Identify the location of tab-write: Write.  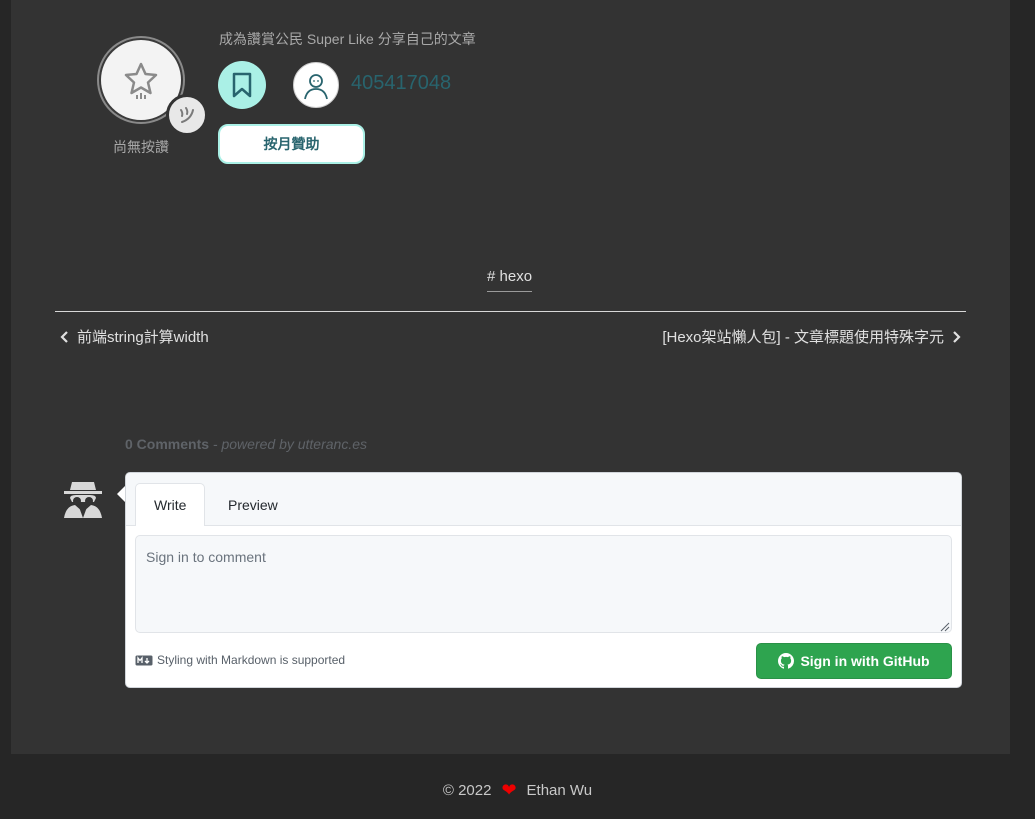
(170, 504).